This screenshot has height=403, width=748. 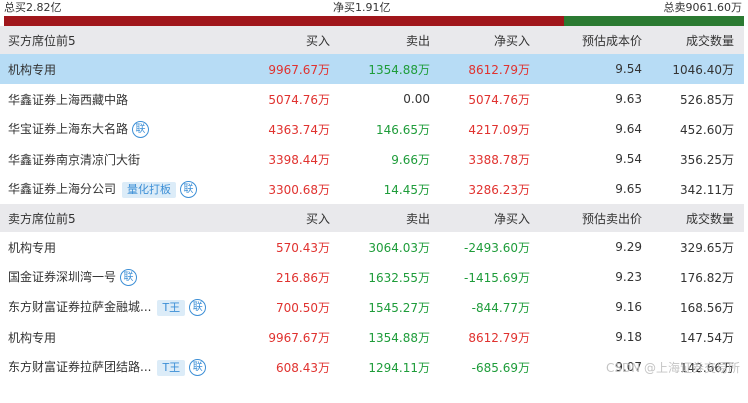 What do you see at coordinates (62, 277) in the screenshot?
I see `seat-name: 国金证券深圳湾一号` at bounding box center [62, 277].